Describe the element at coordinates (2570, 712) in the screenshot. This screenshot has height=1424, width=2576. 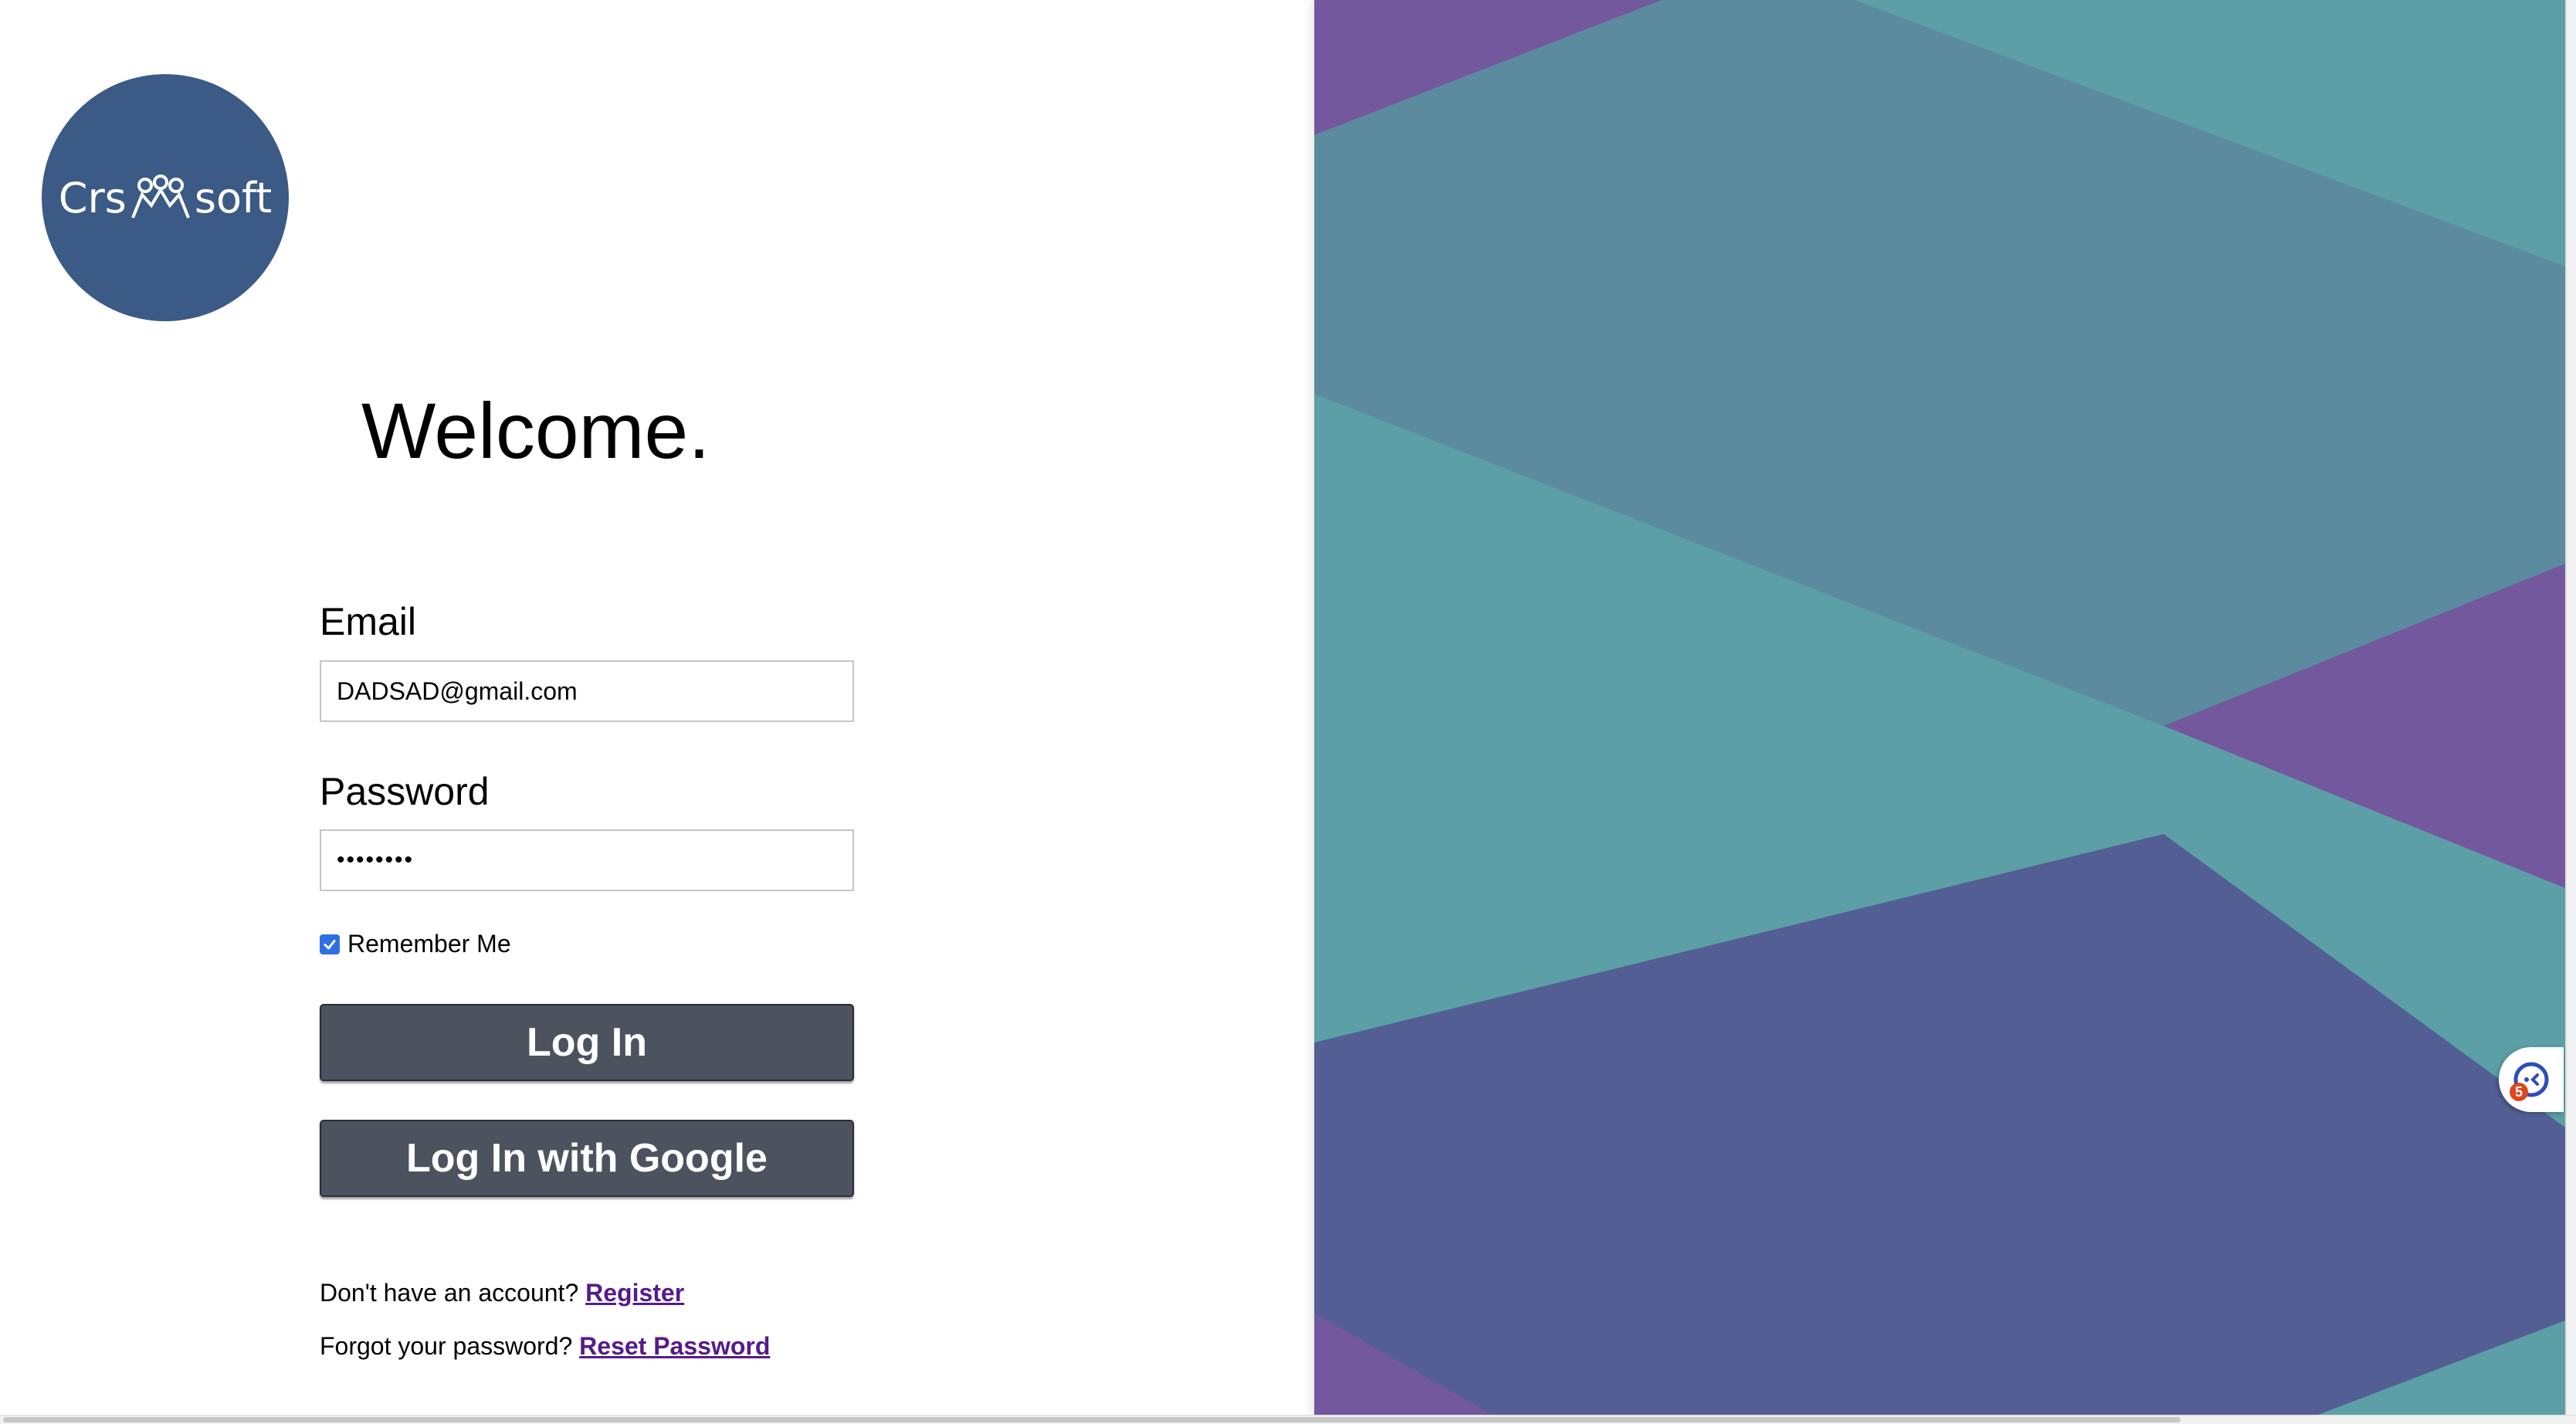
I see `vertical-scrollbar` at that location.